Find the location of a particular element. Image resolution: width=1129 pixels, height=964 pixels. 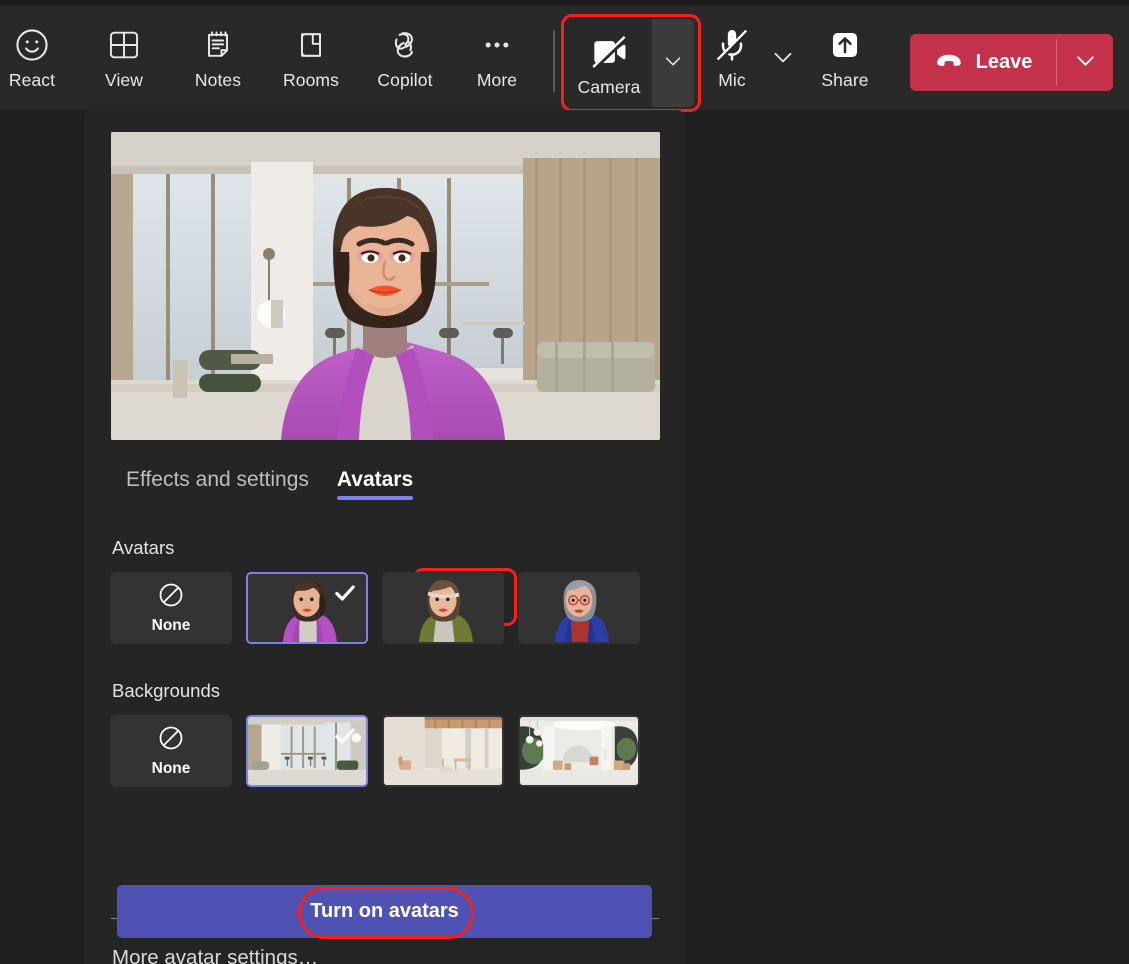

avatar-option-none: None is located at coordinates (171, 608).